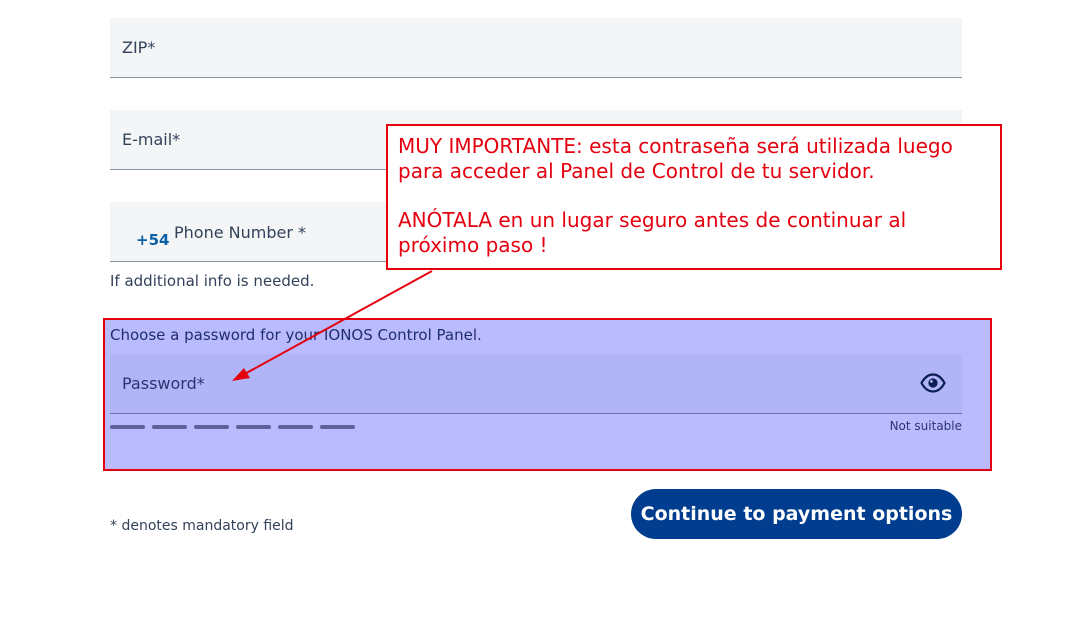  I want to click on mandatory-note: * denotes mandatory field, so click(202, 526).